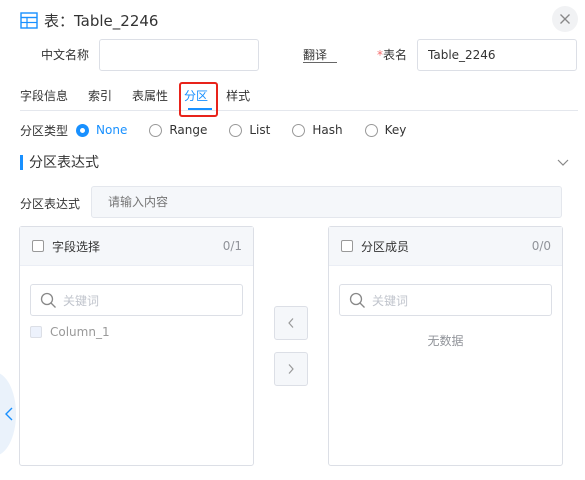 This screenshot has width=585, height=480. What do you see at coordinates (76, 246) in the screenshot?
I see `panel-title: 字段选择` at bounding box center [76, 246].